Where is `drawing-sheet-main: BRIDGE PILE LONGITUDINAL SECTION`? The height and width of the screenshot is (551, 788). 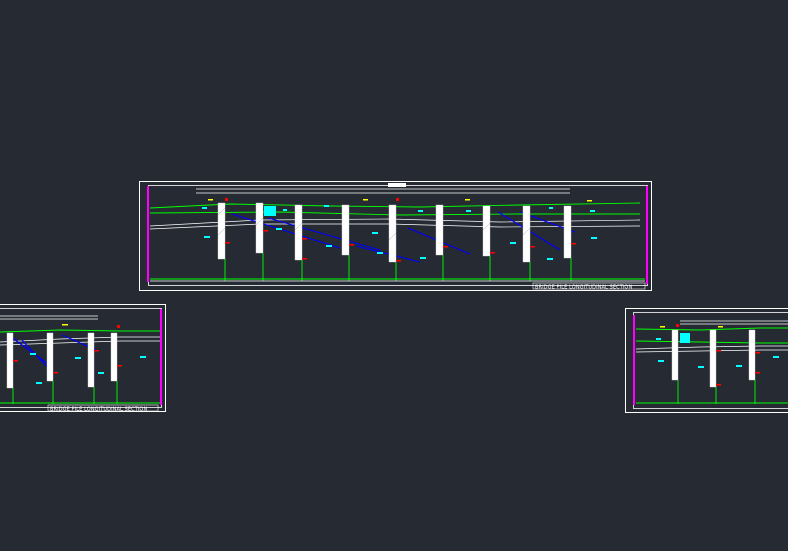
drawing-sheet-main: BRIDGE PILE LONGITUDINAL SECTION is located at coordinates (395, 236).